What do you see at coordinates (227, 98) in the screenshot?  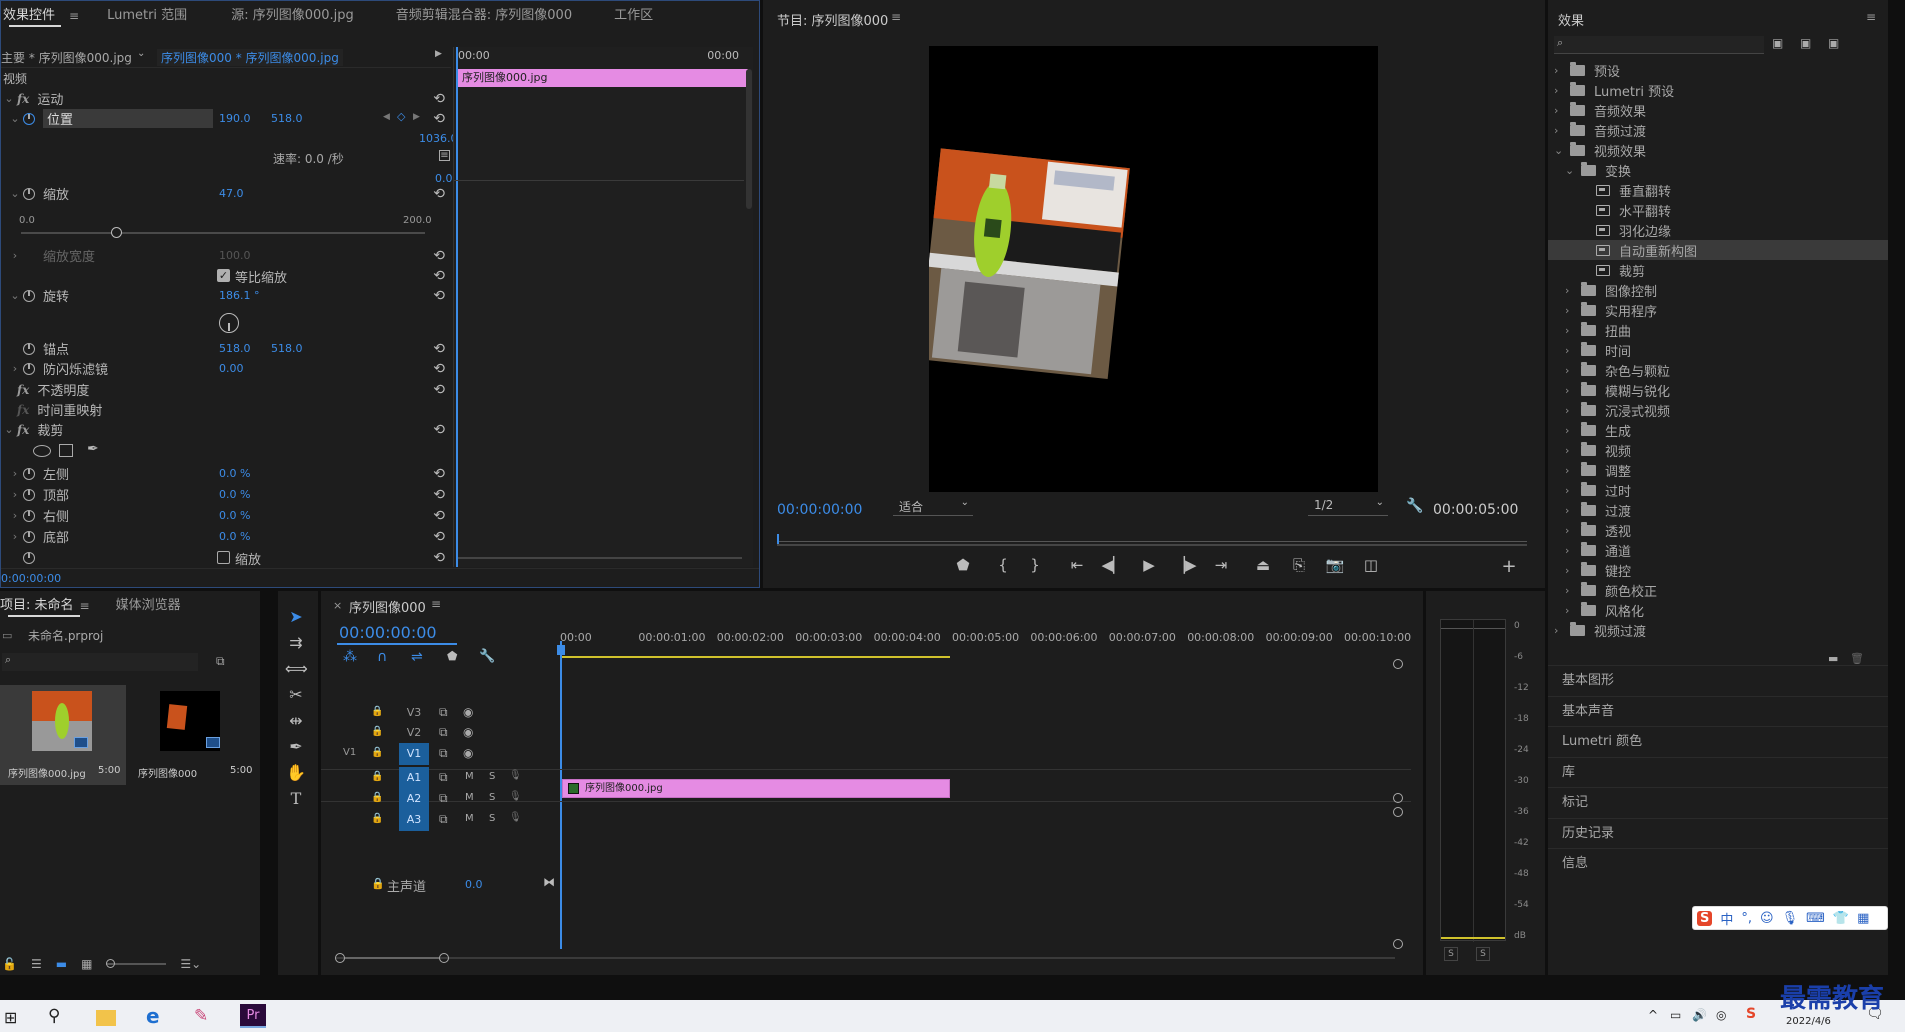 I see `motion-row: ⌄ fx 运动 ⟲` at bounding box center [227, 98].